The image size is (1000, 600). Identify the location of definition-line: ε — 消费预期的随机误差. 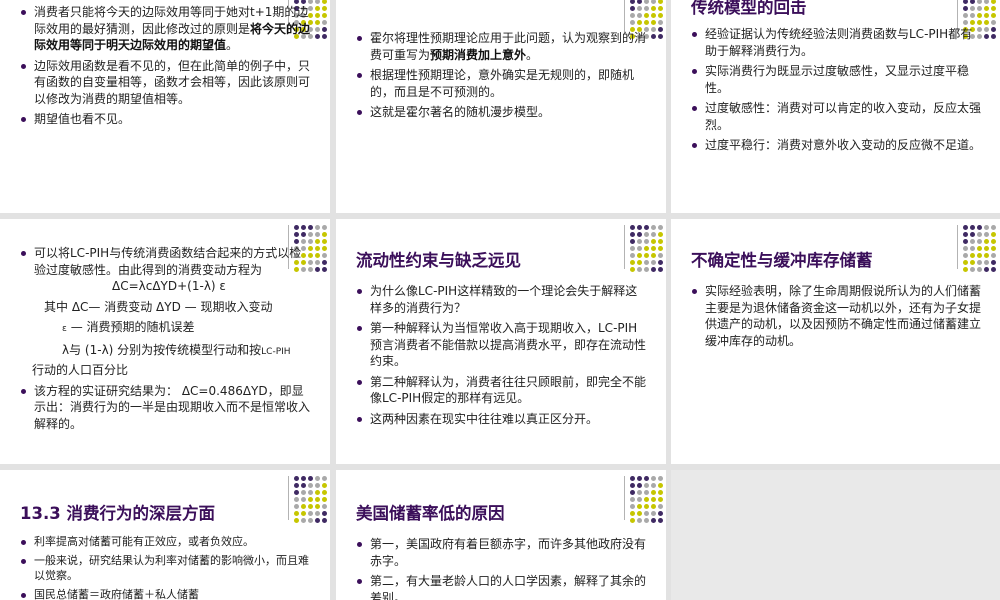
(128, 327).